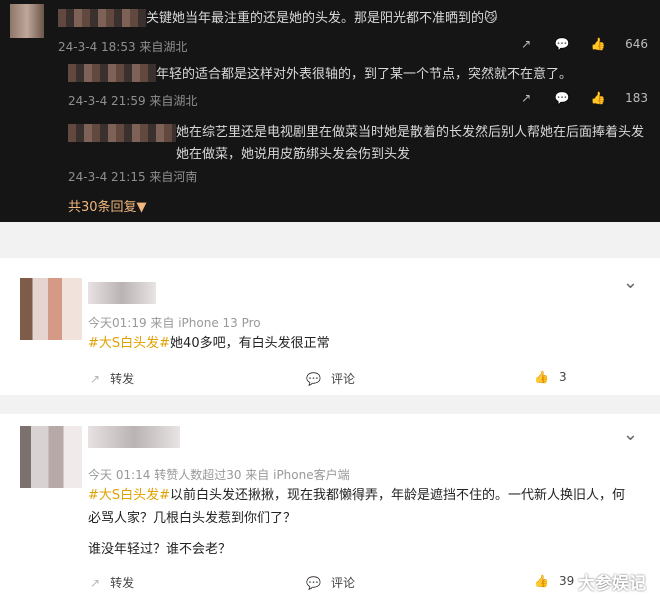 This screenshot has height=602, width=660. What do you see at coordinates (133, 177) in the screenshot?
I see `reply-meta: 24-3-4 21:15 来自河南` at bounding box center [133, 177].